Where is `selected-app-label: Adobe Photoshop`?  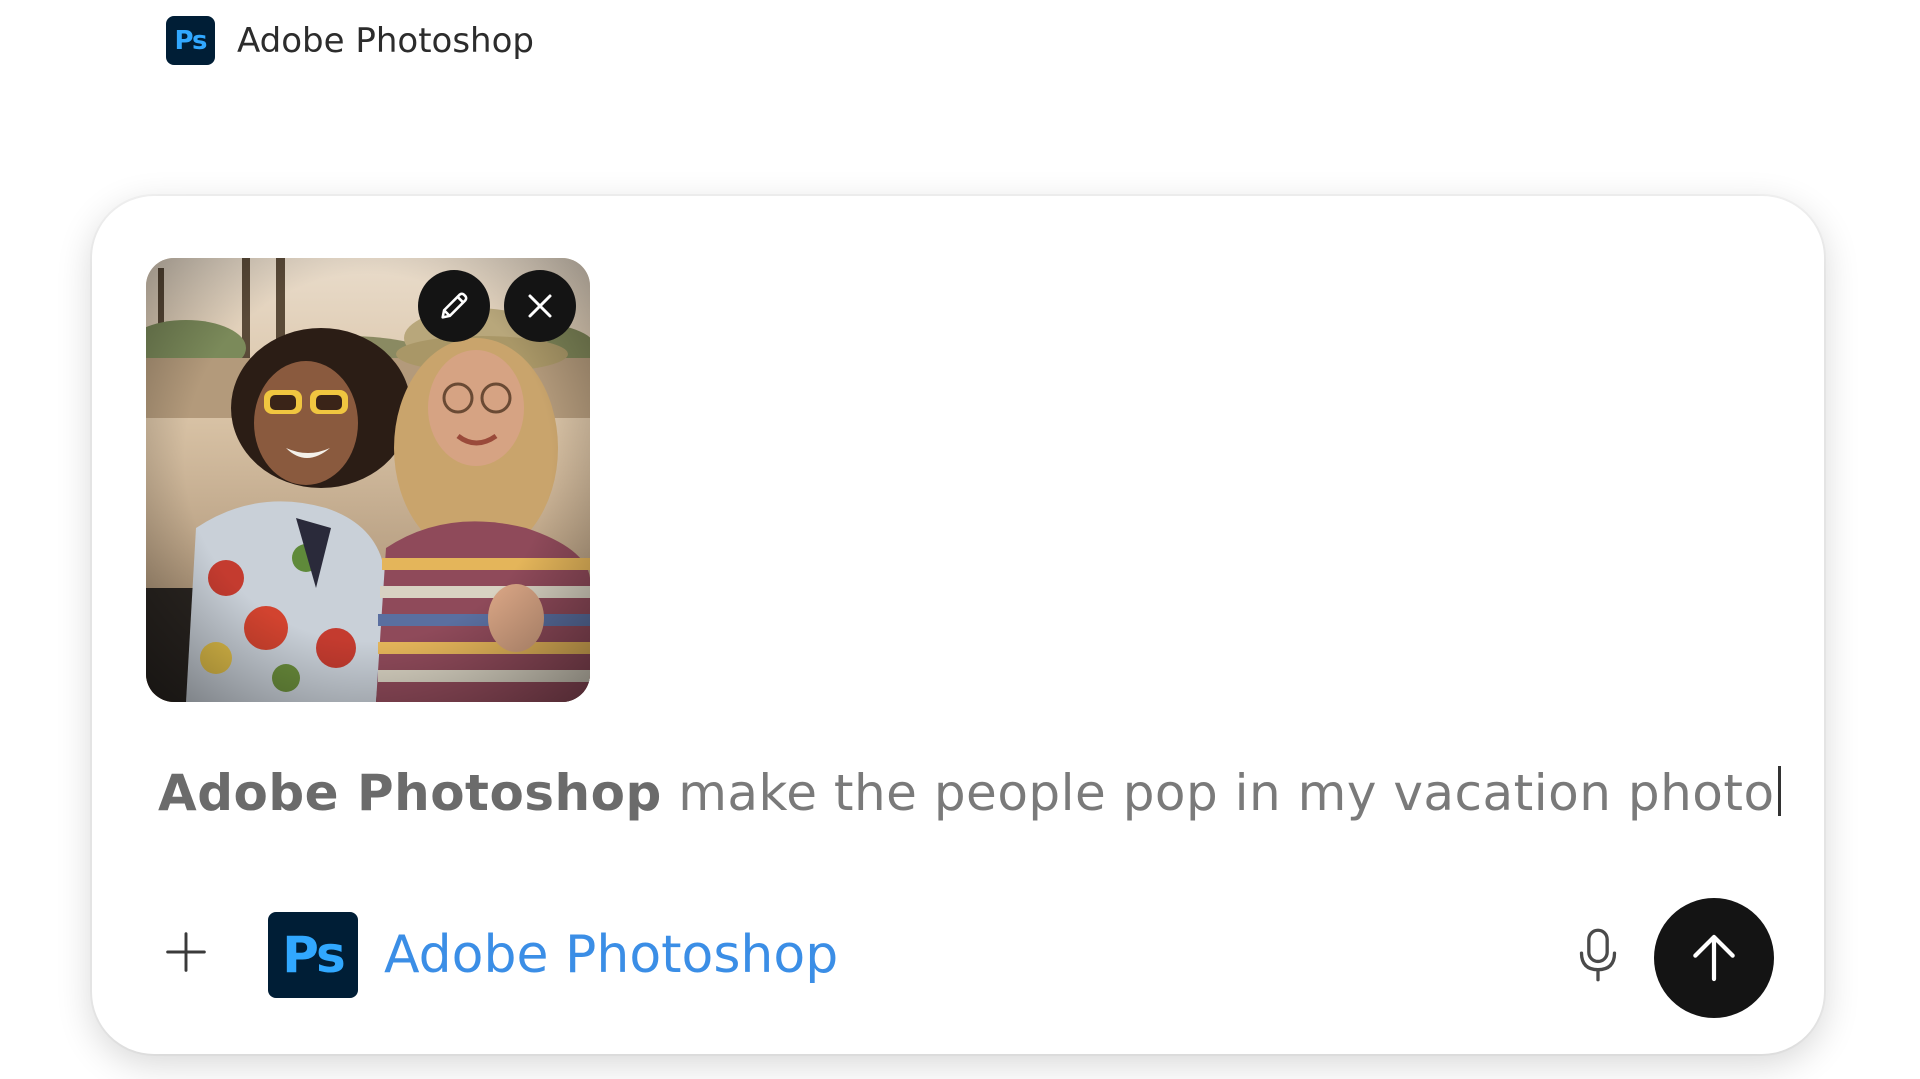
selected-app-label: Adobe Photoshop is located at coordinates (611, 955).